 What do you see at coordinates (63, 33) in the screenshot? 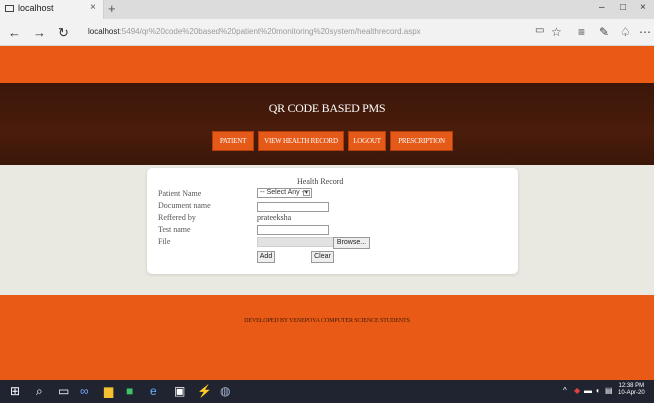
I see `refresh-icon: ↻` at bounding box center [63, 33].